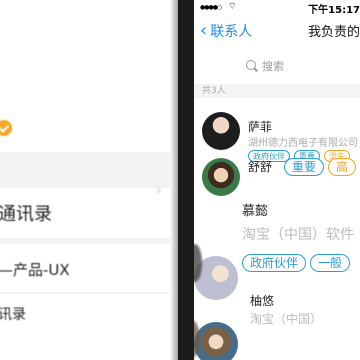 Image resolution: width=360 pixels, height=360 pixels. What do you see at coordinates (232, 7) in the screenshot?
I see `wifi-icon: ⌔` at bounding box center [232, 7].